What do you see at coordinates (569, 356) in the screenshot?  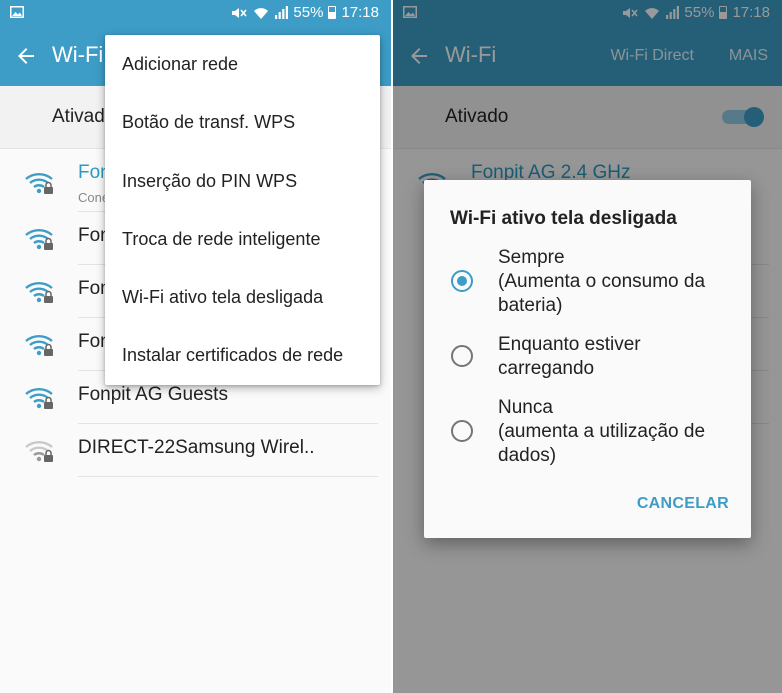 I see `option-label: Enquanto estiver carregando` at bounding box center [569, 356].